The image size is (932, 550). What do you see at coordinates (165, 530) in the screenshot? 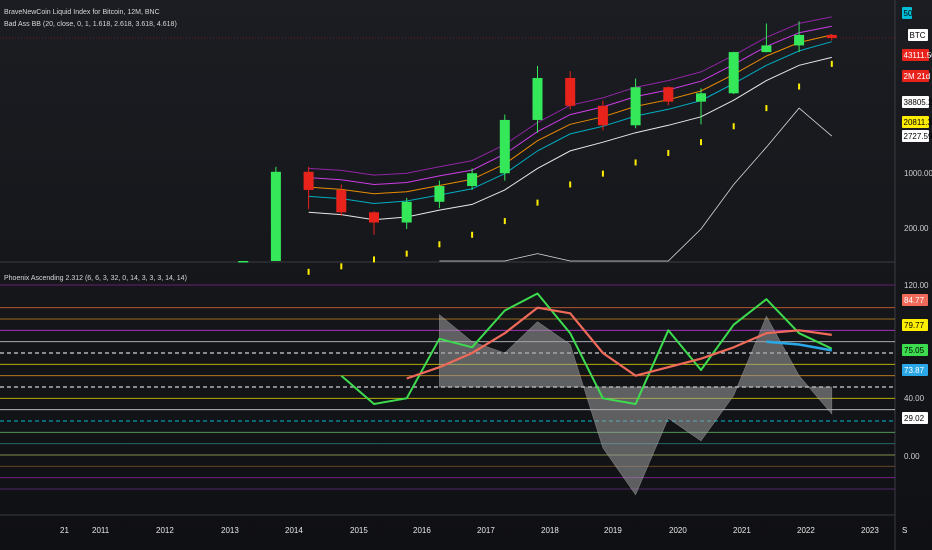
I see `time-axis-label: 2012` at bounding box center [165, 530].